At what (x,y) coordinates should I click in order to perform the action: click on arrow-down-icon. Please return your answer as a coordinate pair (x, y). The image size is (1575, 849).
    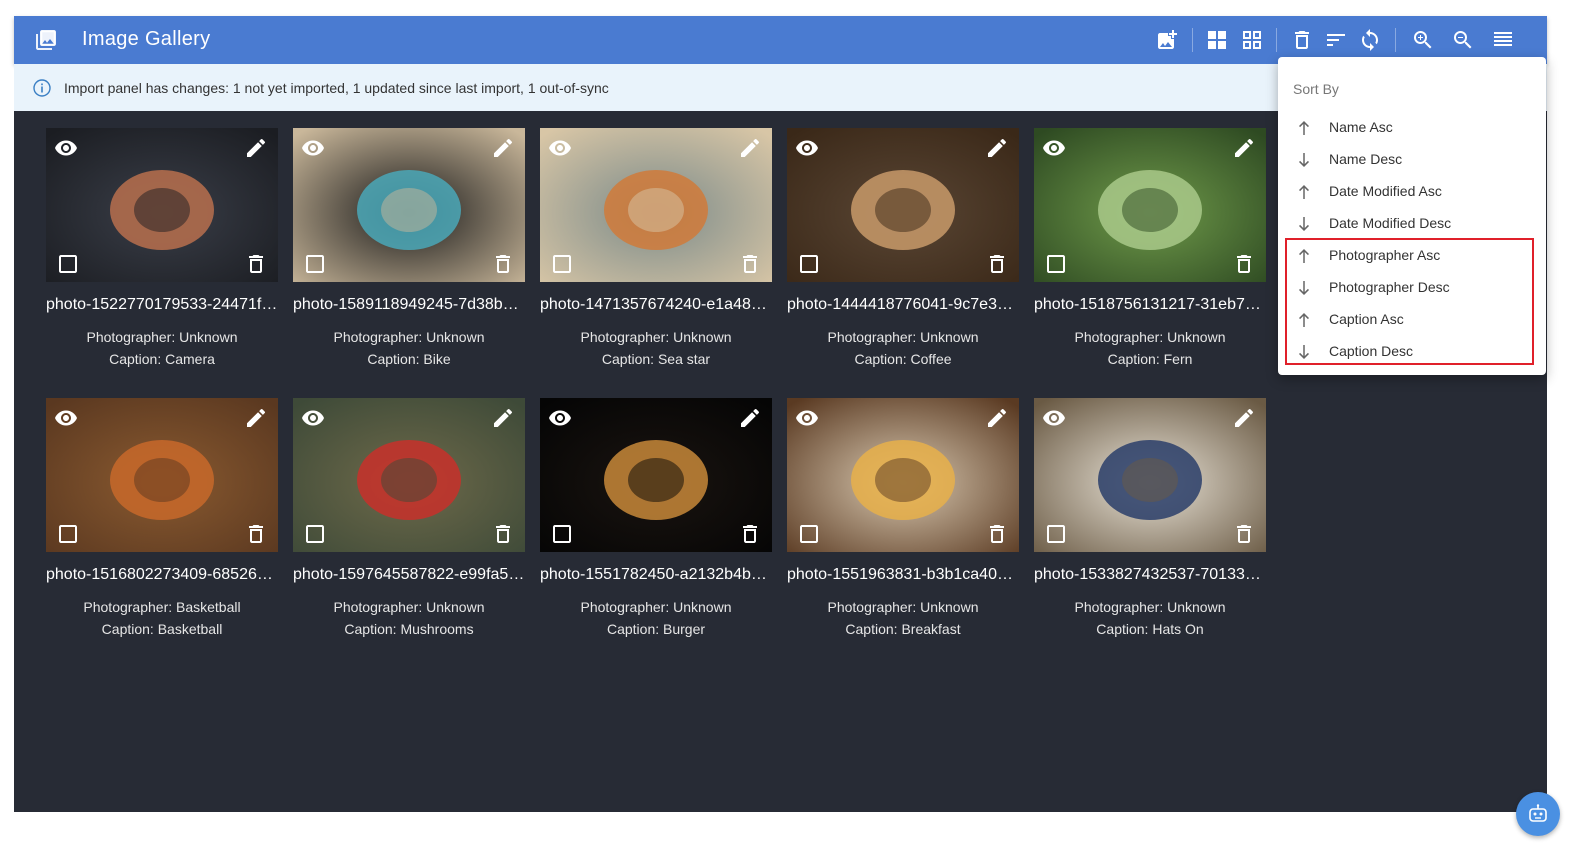
    Looking at the image, I should click on (1304, 224).